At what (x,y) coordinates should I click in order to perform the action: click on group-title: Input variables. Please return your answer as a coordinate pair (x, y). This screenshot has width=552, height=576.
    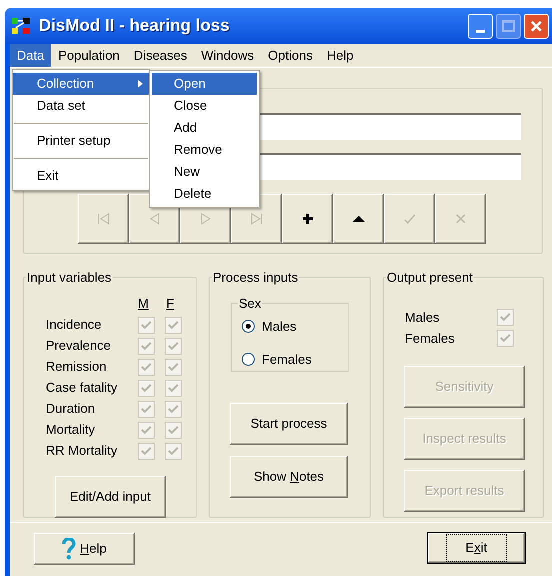
    Looking at the image, I should click on (69, 278).